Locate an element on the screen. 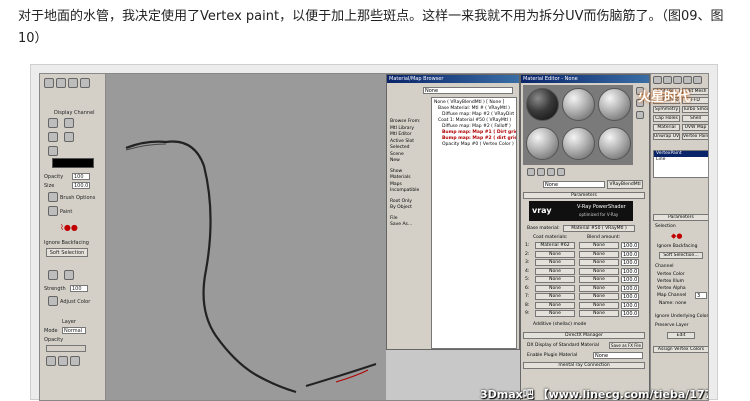 The height and width of the screenshot is (401, 750). coat-material-button: Material #62 is located at coordinates (555, 245).